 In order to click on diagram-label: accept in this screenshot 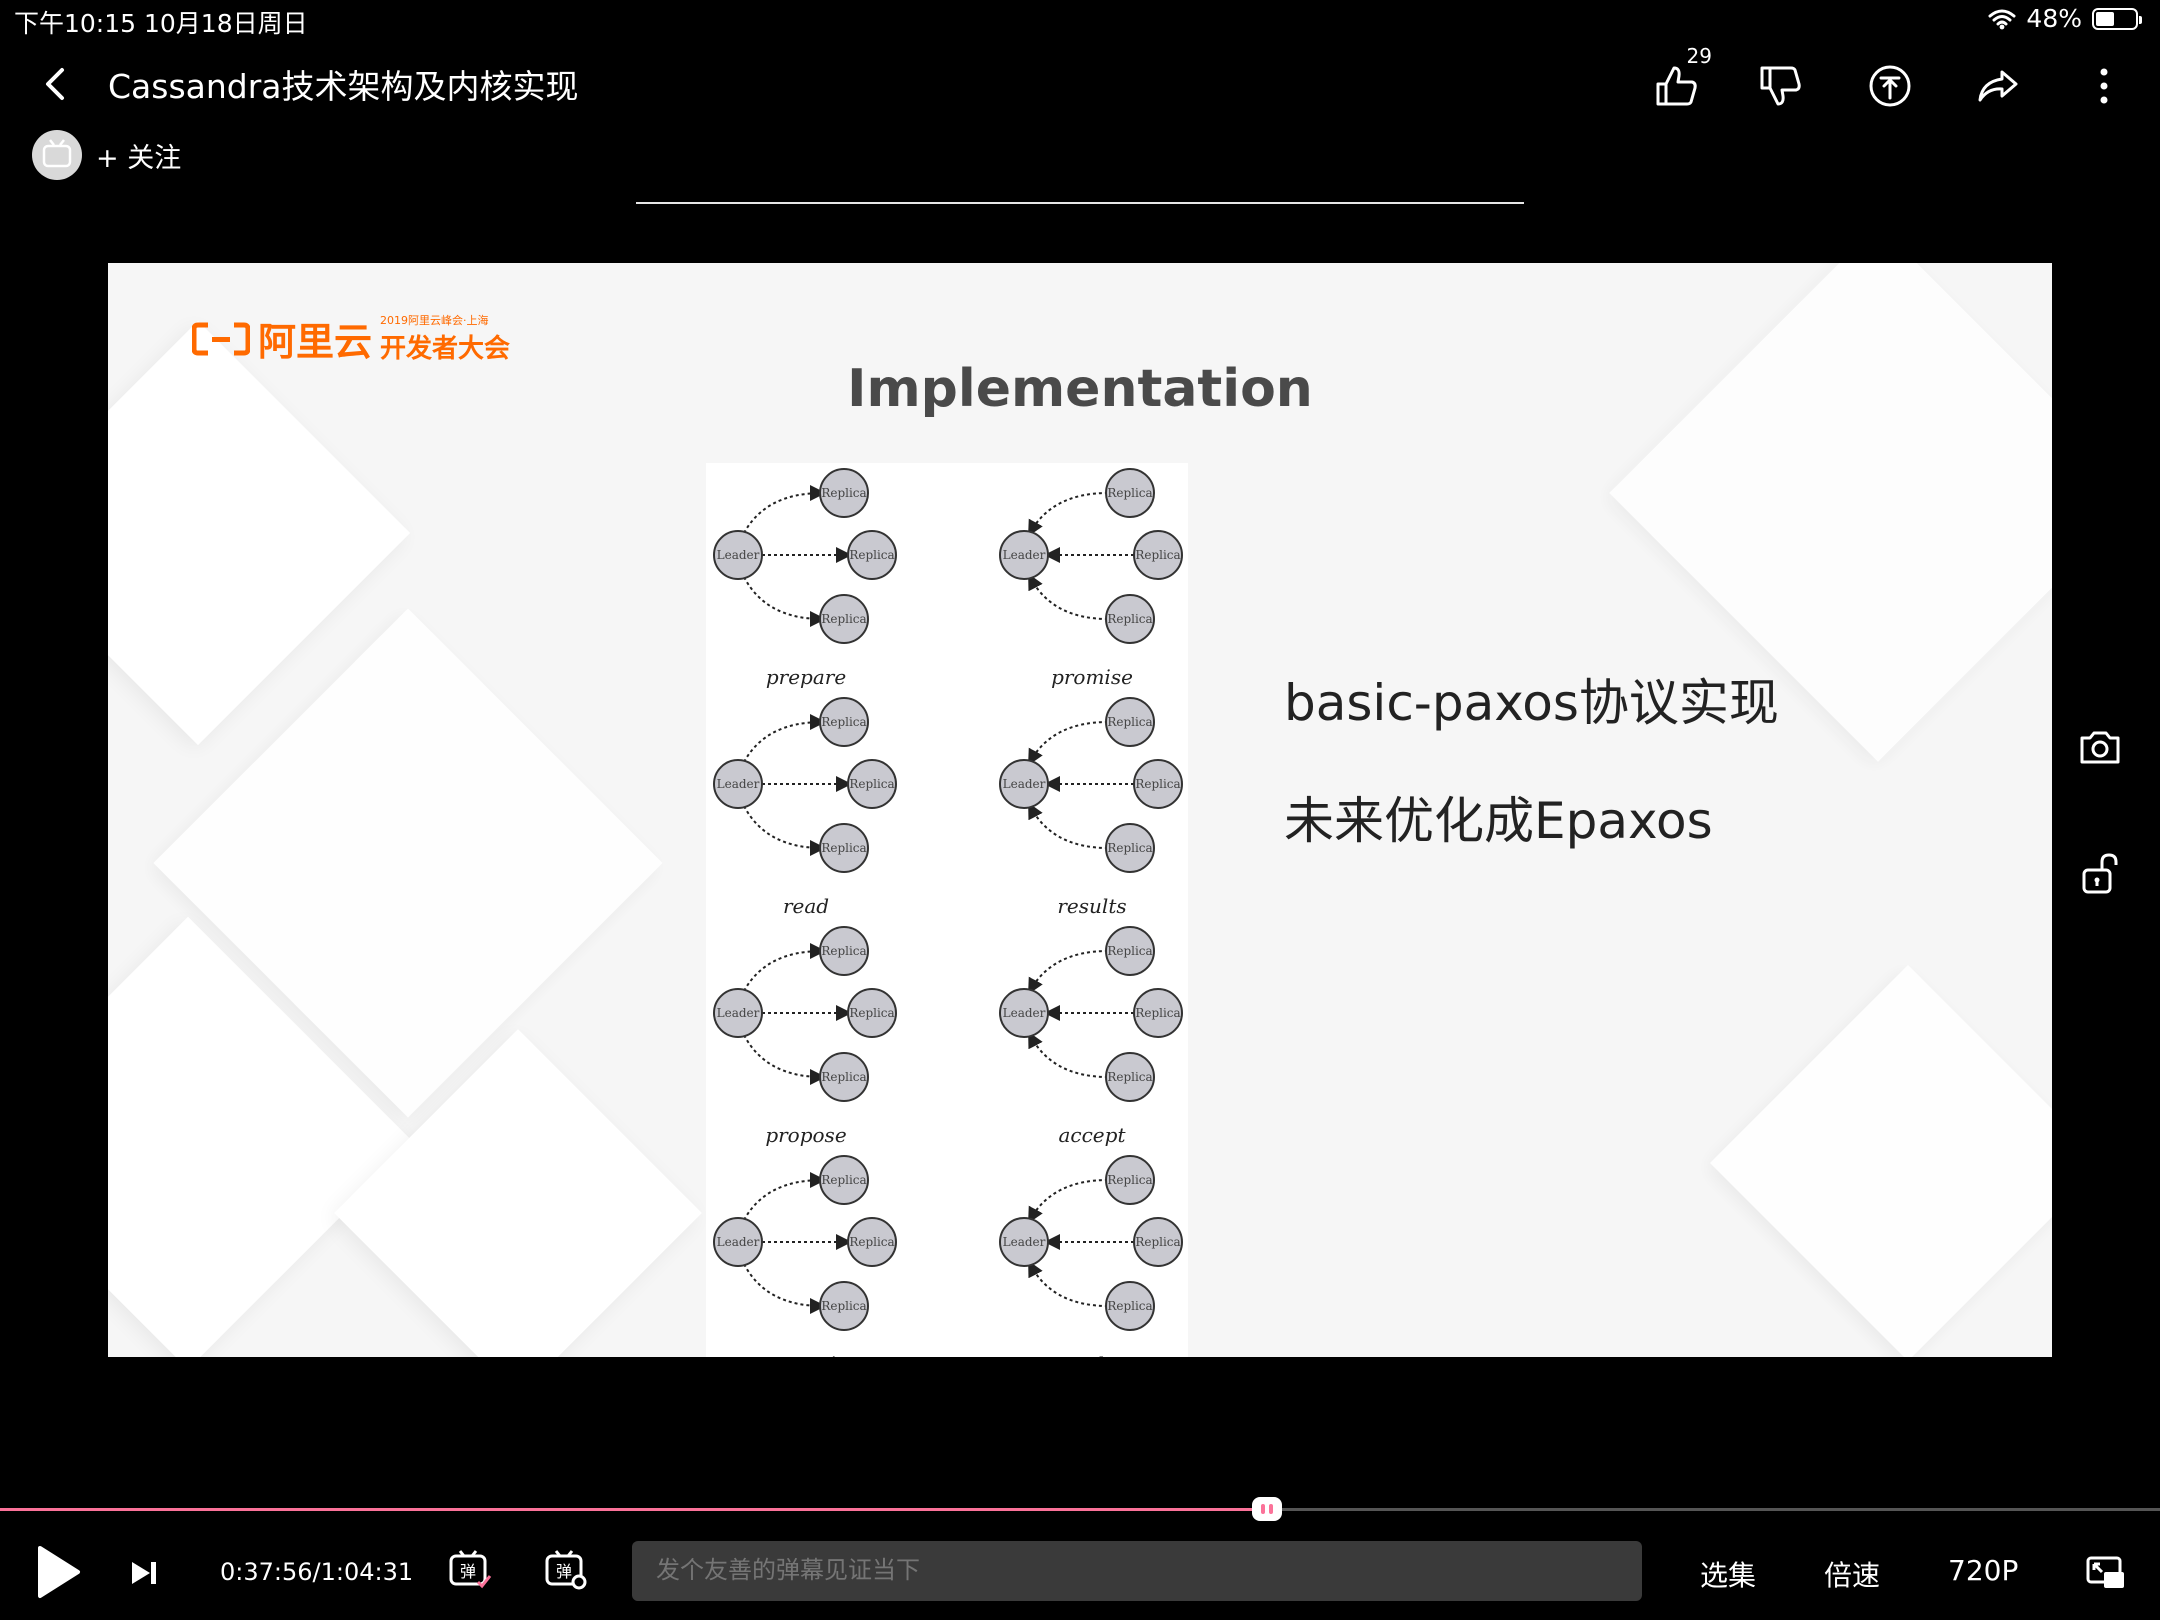, I will do `click(1092, 1135)`.